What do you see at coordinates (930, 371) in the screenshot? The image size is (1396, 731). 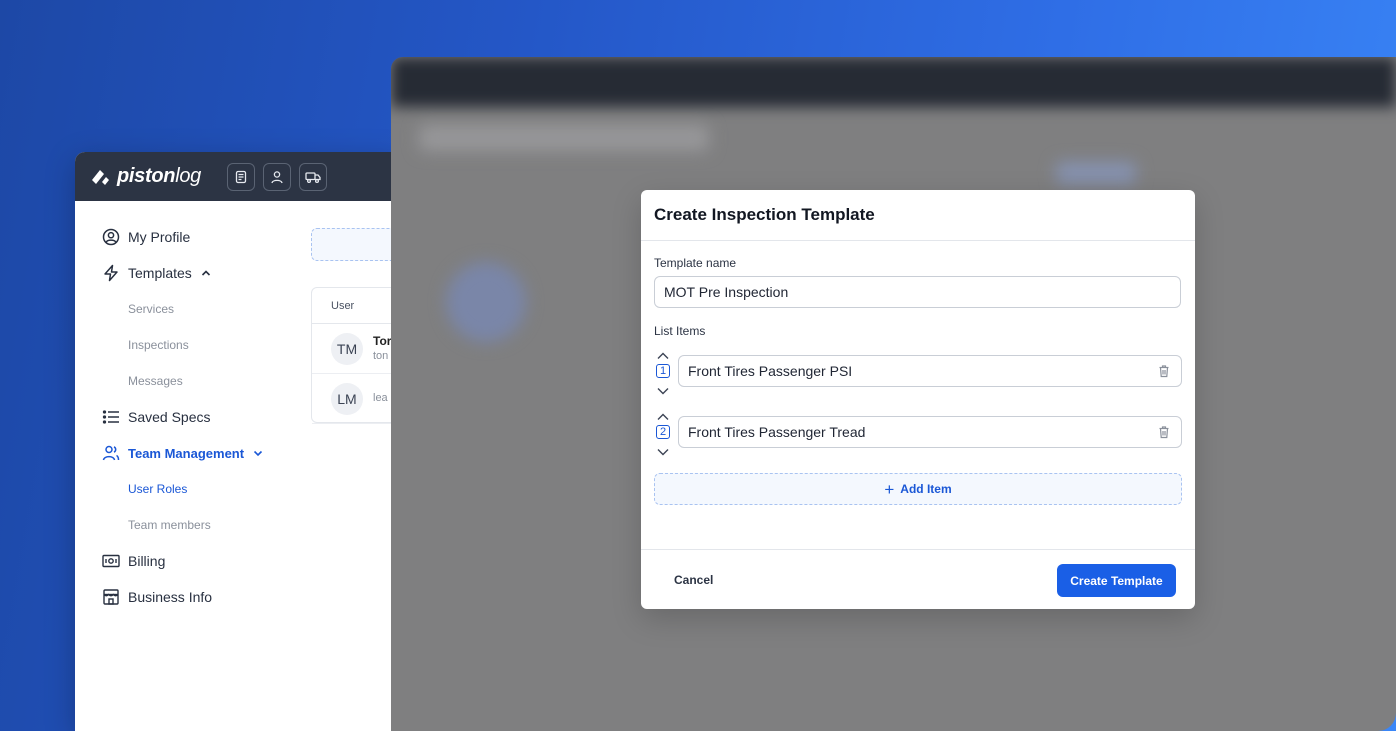 I see `list-item-input: Front Tires Passenger PSI` at bounding box center [930, 371].